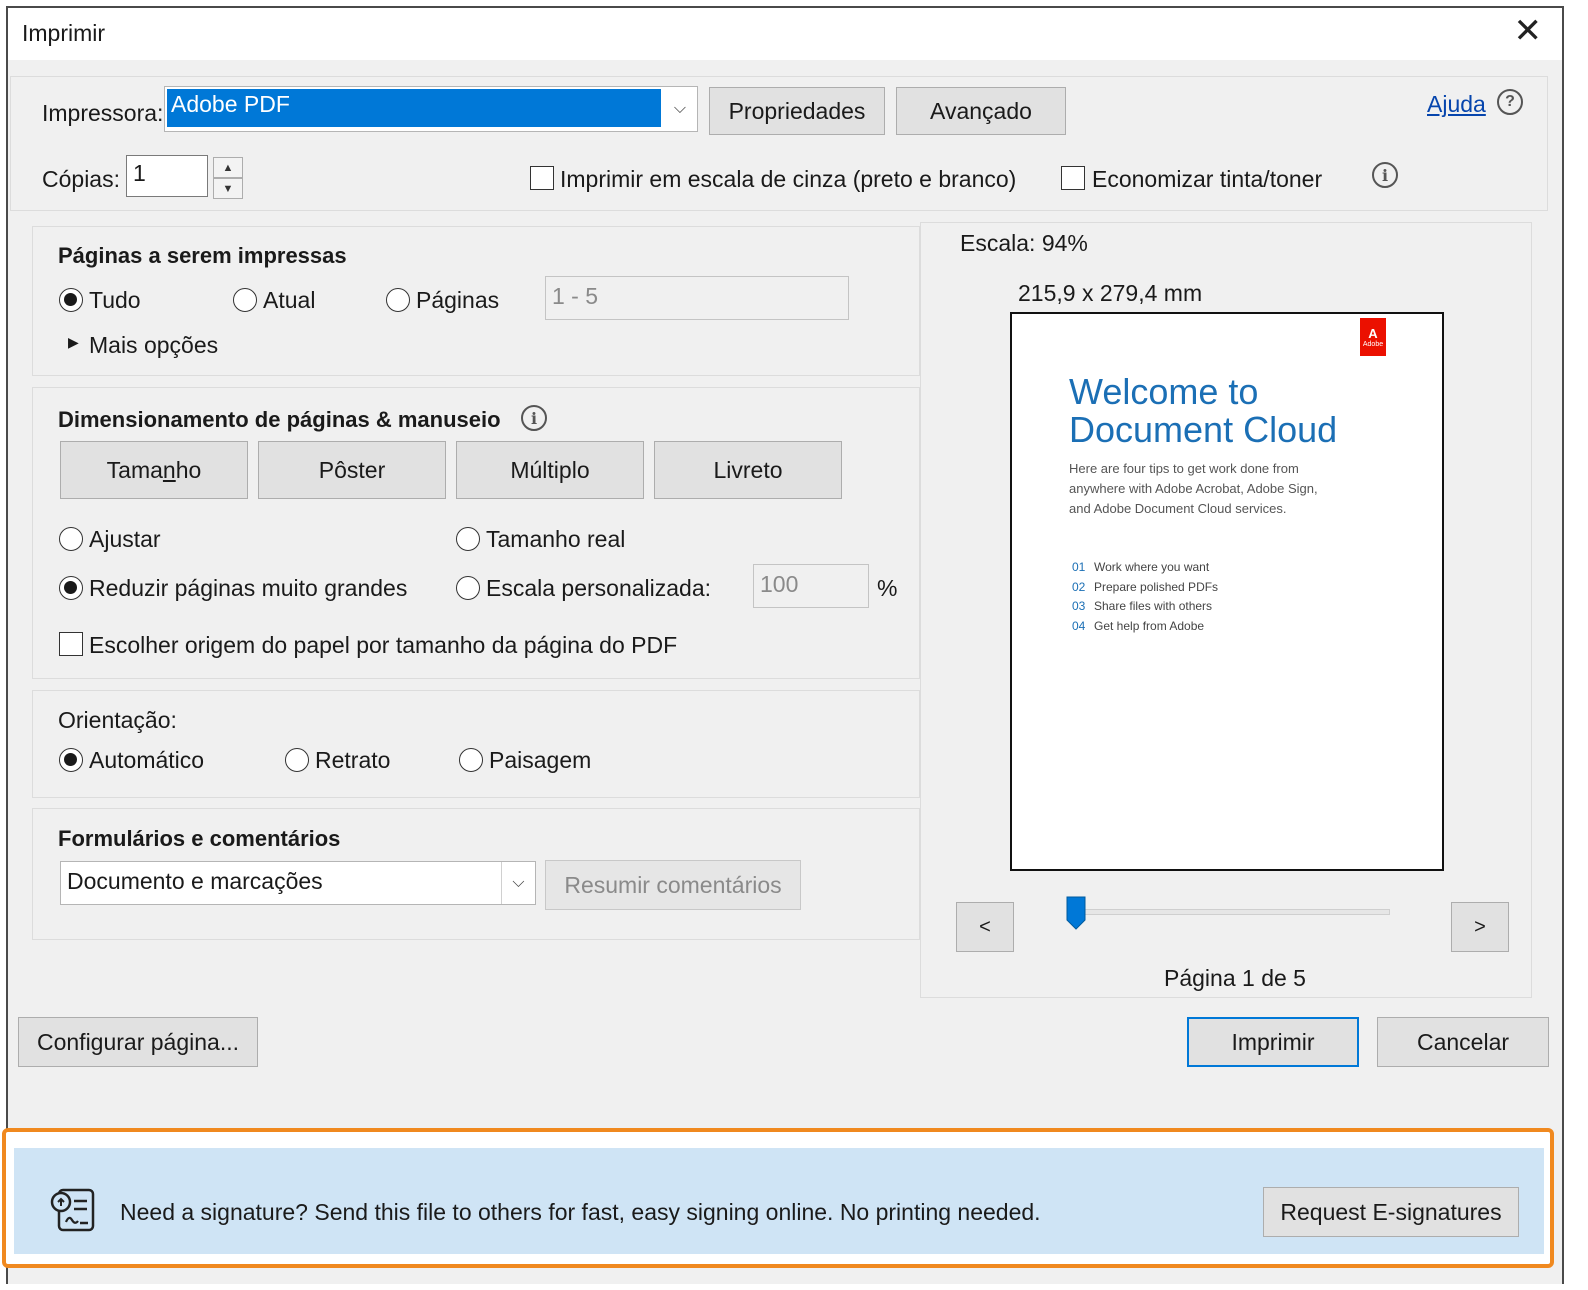  Describe the element at coordinates (1230, 912) in the screenshot. I see `page-slider-track` at that location.